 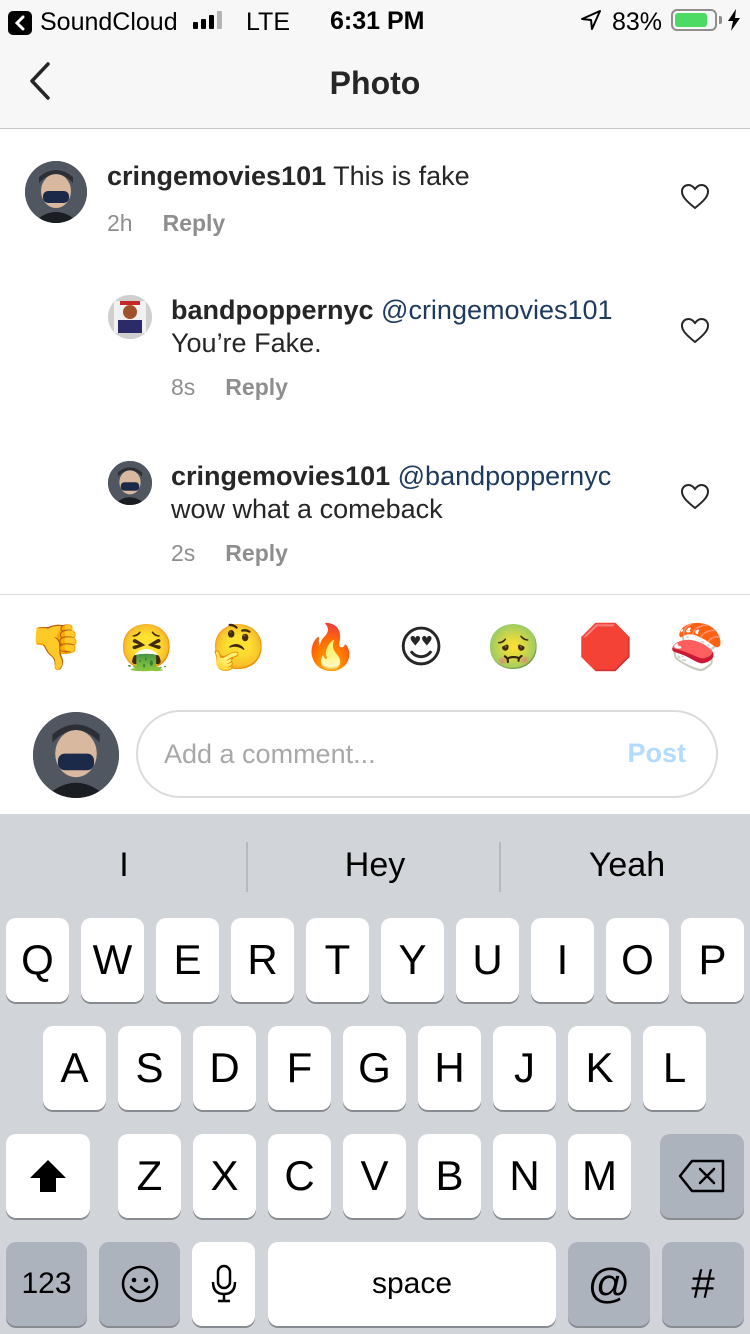 I want to click on smiley-icon, so click(x=139, y=1284).